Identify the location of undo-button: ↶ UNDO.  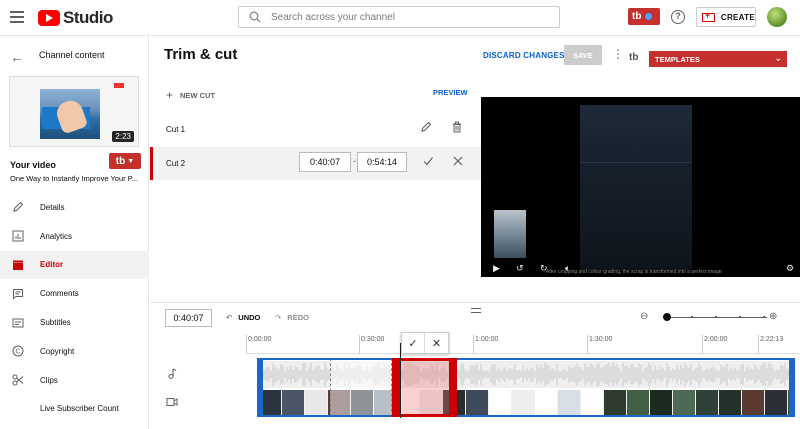
(243, 317).